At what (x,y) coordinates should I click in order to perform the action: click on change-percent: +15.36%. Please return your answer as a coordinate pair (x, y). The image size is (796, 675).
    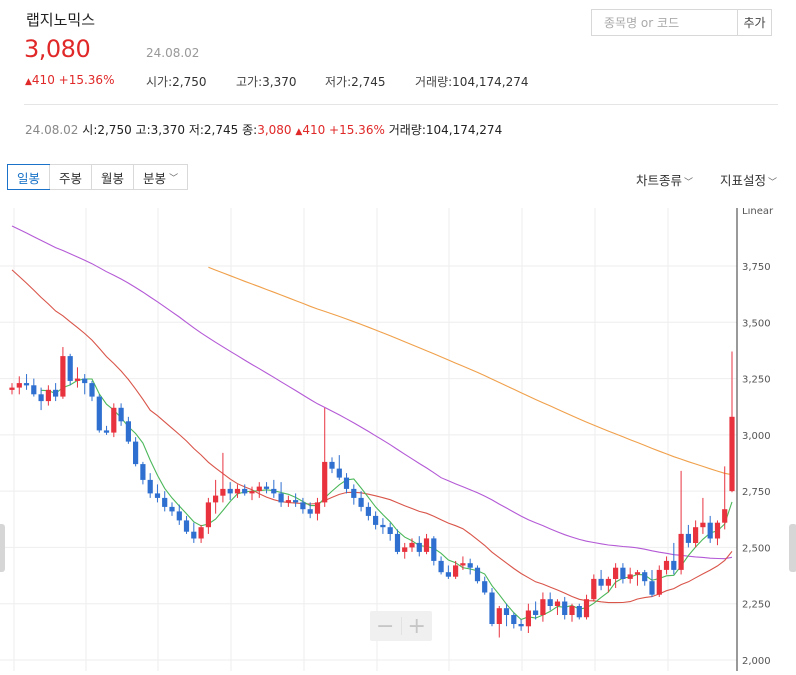
    Looking at the image, I should click on (86, 80).